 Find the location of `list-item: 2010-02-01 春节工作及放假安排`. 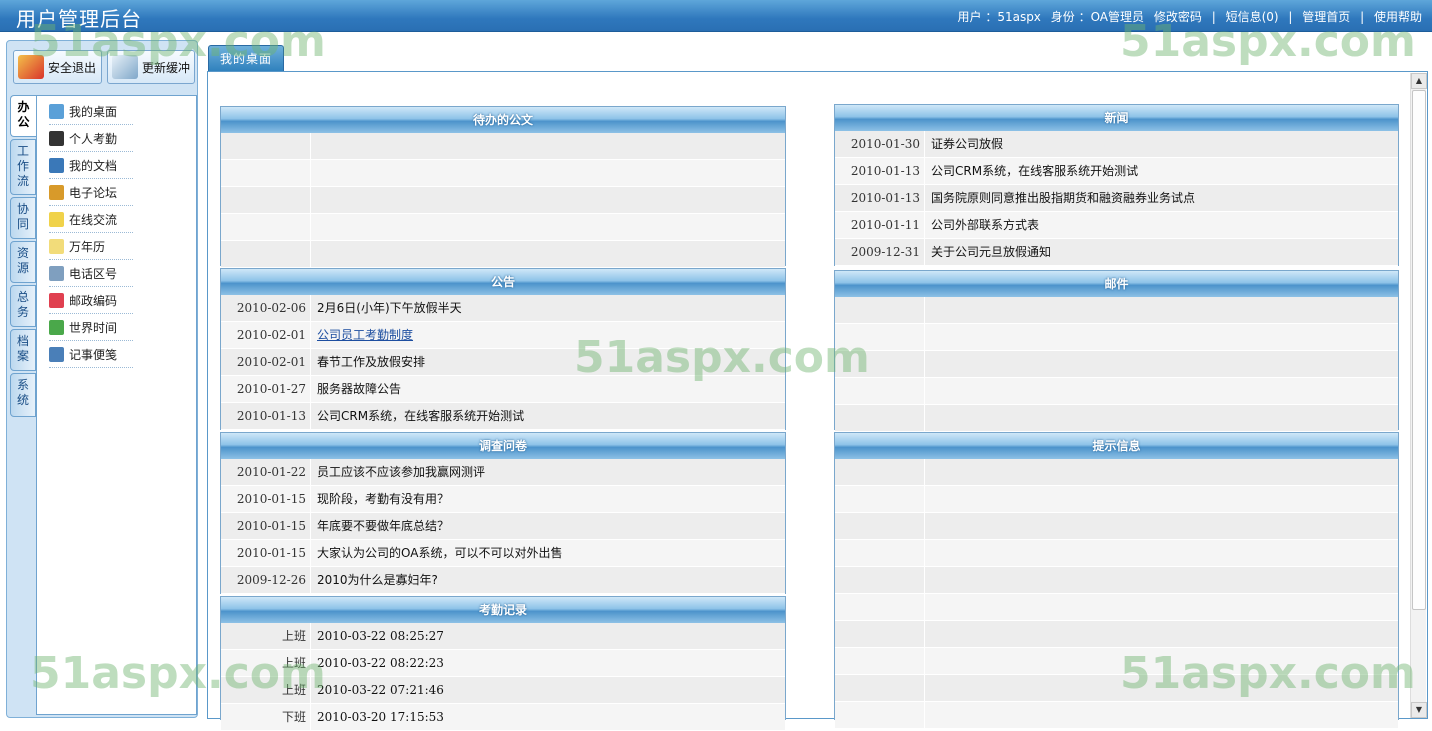

list-item: 2010-02-01 春节工作及放假安排 is located at coordinates (503, 362).